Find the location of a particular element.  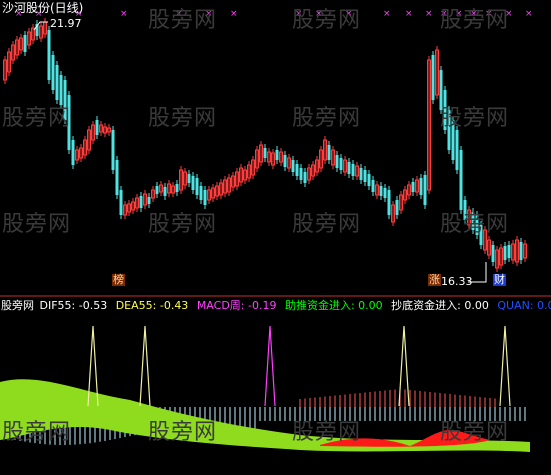

legend-brand: 股旁网 is located at coordinates (17, 305).